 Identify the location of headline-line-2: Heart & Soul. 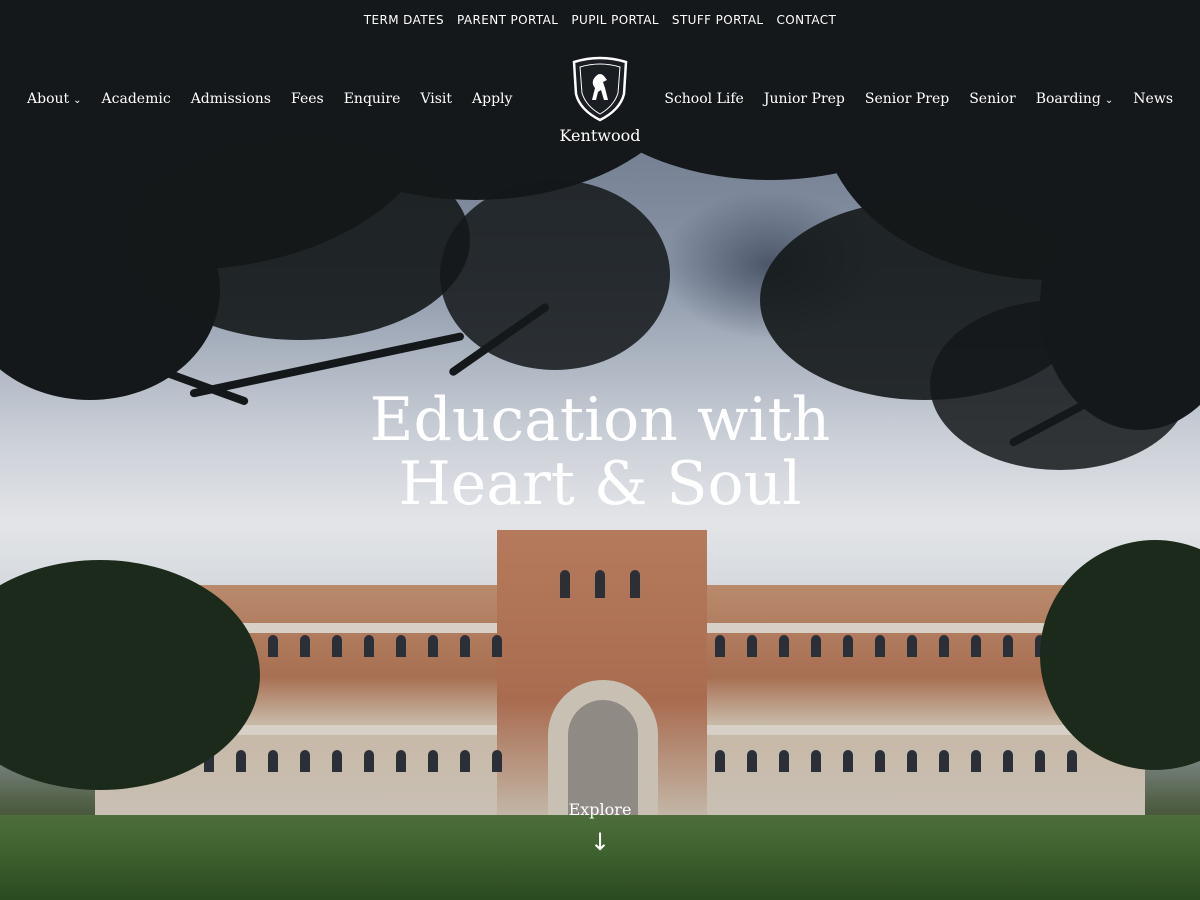
(600, 484).